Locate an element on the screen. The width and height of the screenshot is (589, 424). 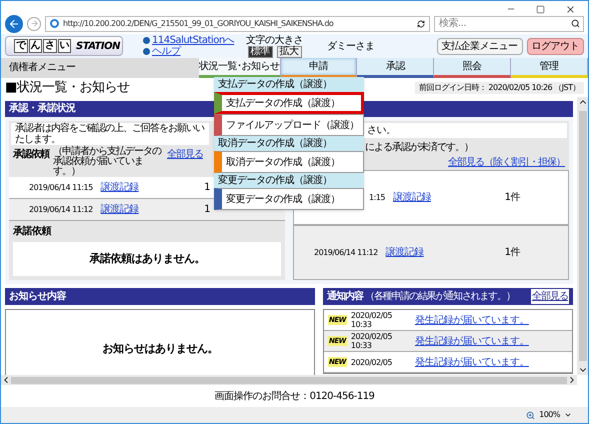
font-size-button: 標準 is located at coordinates (260, 52).